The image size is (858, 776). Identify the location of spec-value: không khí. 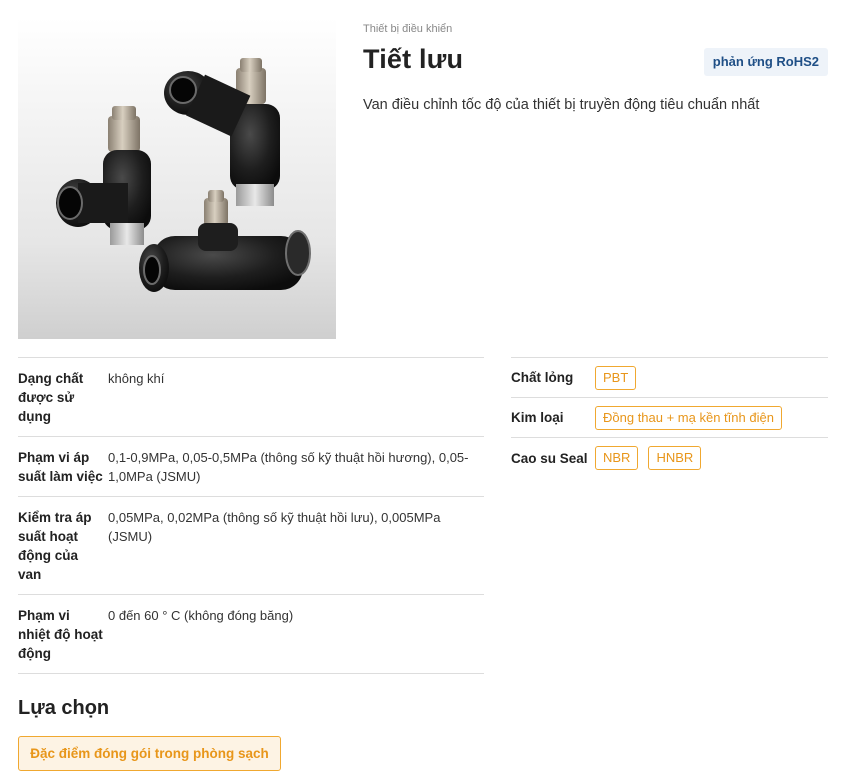
(136, 378).